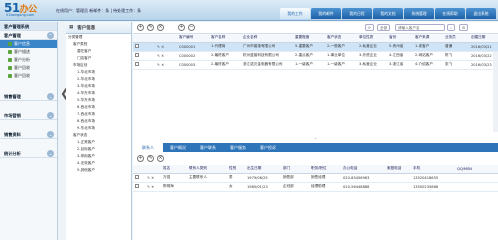 This screenshot has height=240, width=498. I want to click on column-header: 创建日期, so click(483, 38).